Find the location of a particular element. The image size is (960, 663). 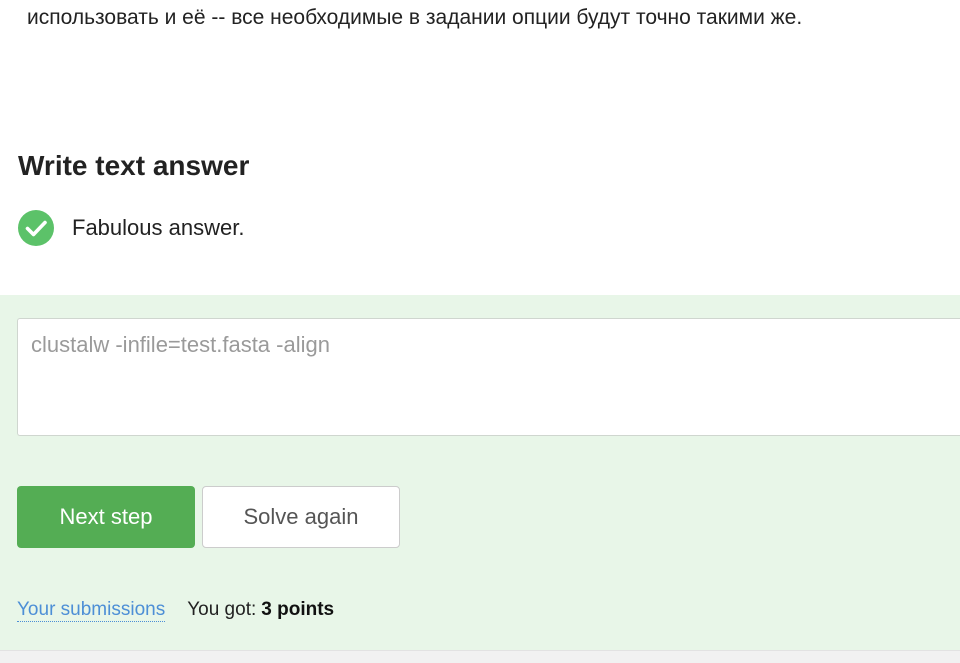

your-submissions-link: Your submissions is located at coordinates (91, 610).